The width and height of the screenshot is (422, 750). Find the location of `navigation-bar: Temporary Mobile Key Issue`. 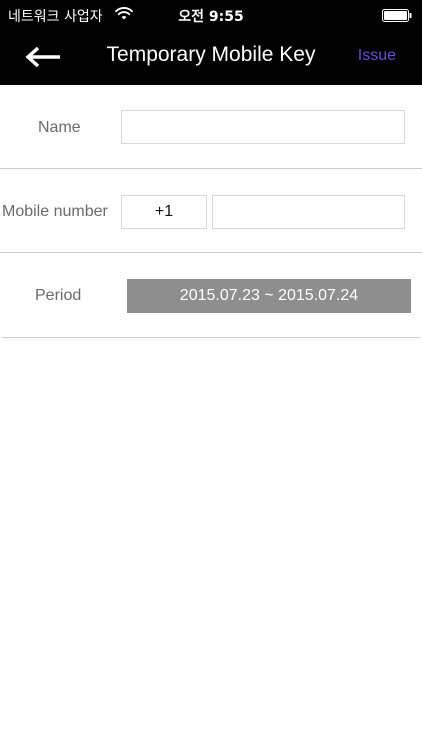

navigation-bar: Temporary Mobile Key Issue is located at coordinates (211, 57).